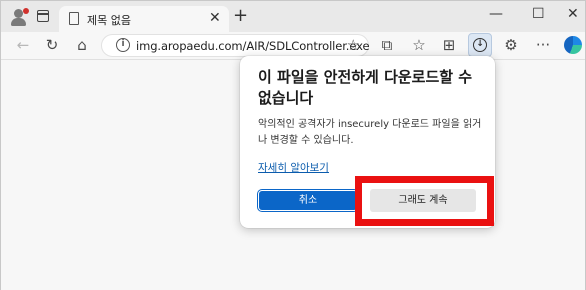 Image resolution: width=586 pixels, height=290 pixels. Describe the element at coordinates (109, 20) in the screenshot. I see `tab-title: 제목 없음` at that location.